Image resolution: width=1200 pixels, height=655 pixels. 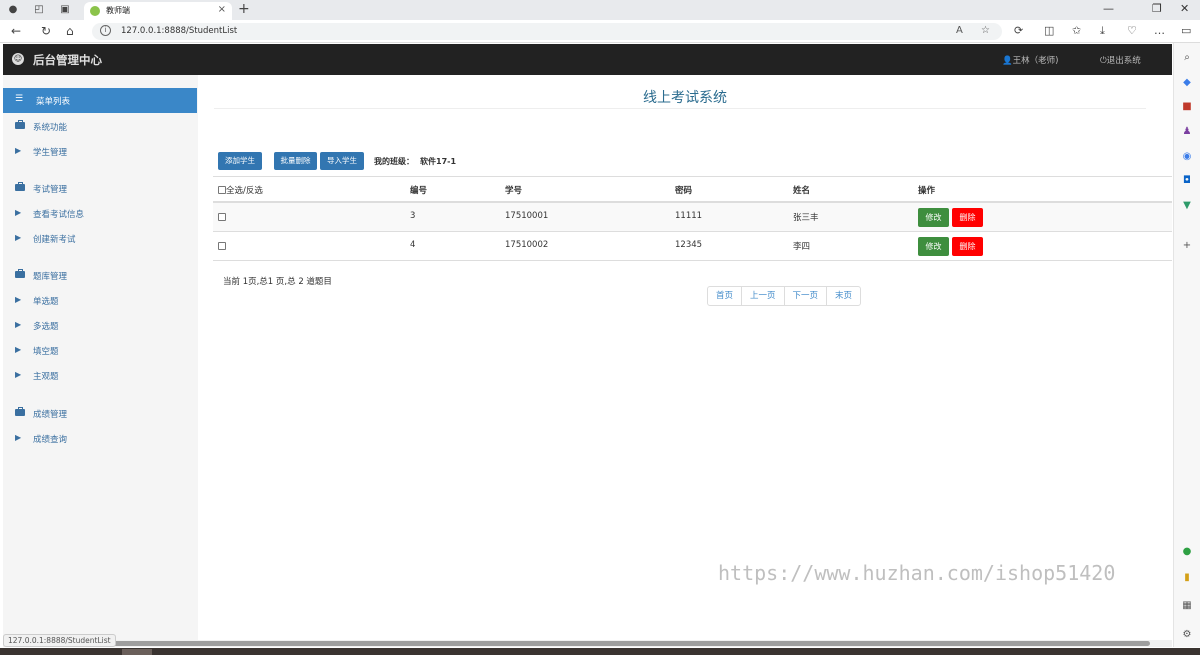 I want to click on horizontal-scrollbar, so click(x=587, y=643).